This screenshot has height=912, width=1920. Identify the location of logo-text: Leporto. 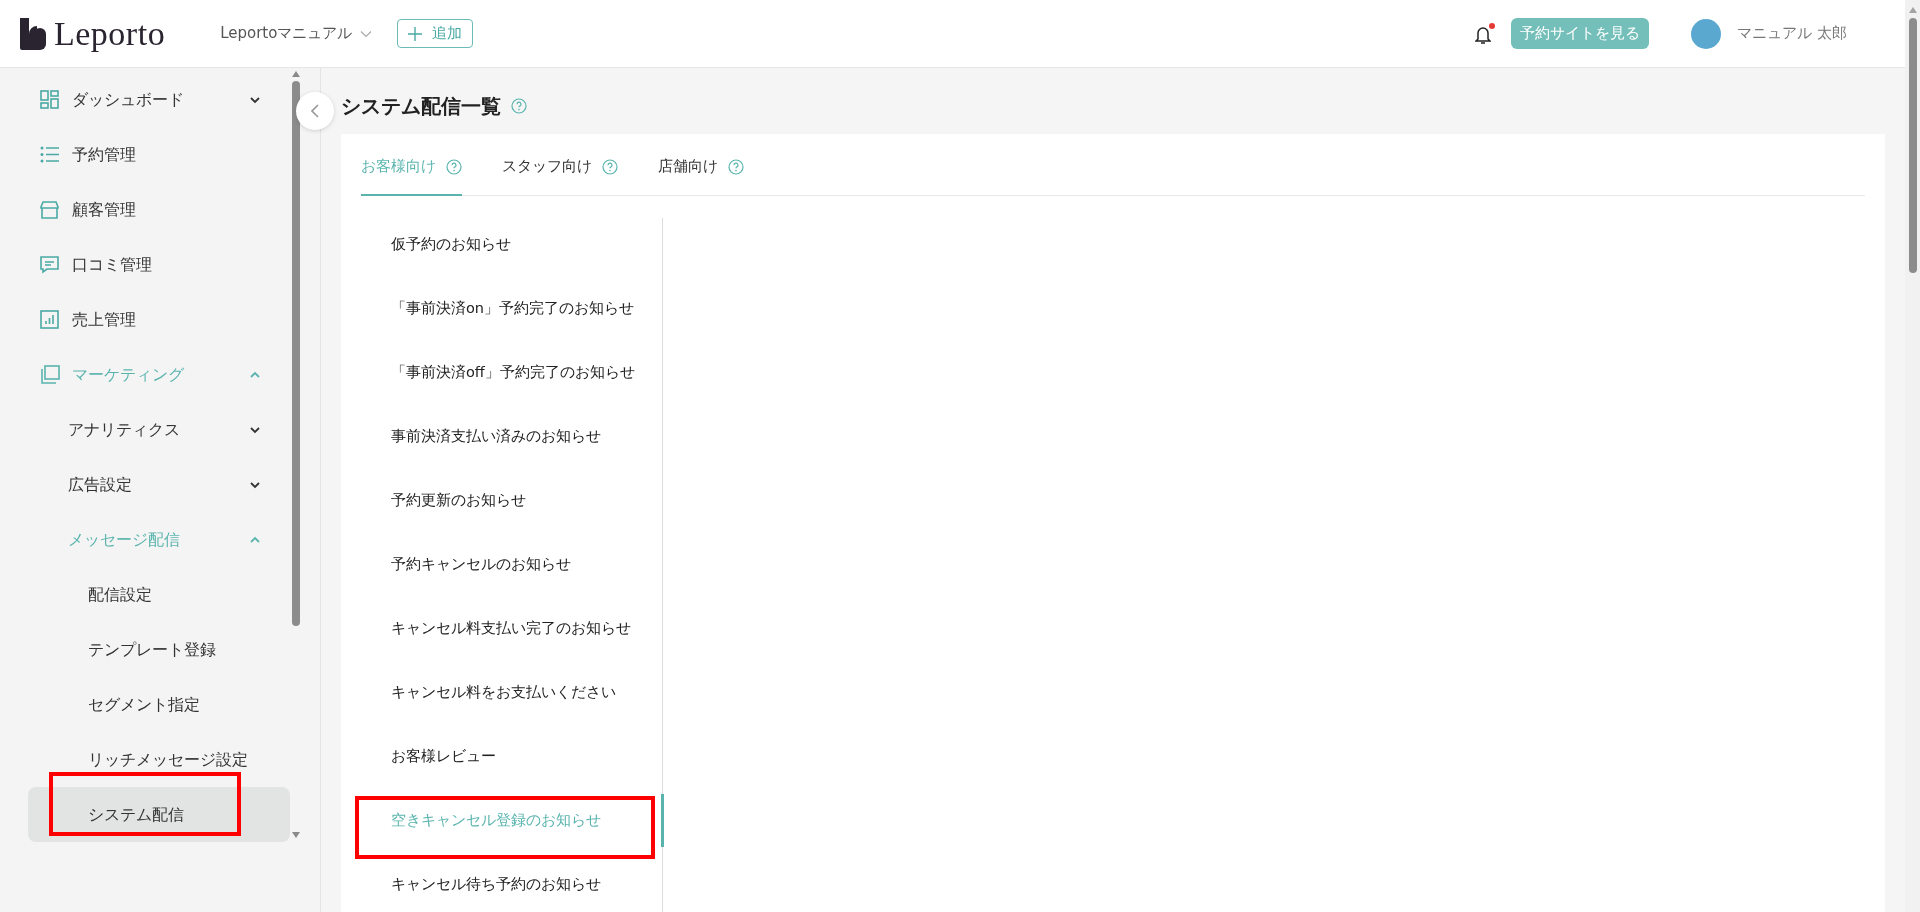
(110, 33).